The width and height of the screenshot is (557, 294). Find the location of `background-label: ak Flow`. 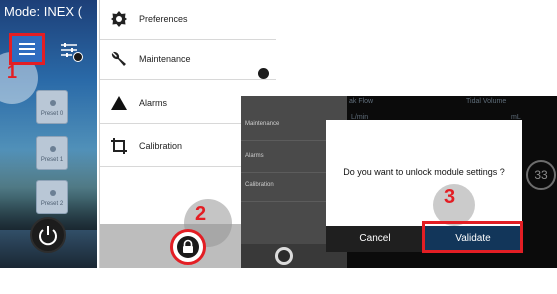

background-label: ak Flow is located at coordinates (361, 101).